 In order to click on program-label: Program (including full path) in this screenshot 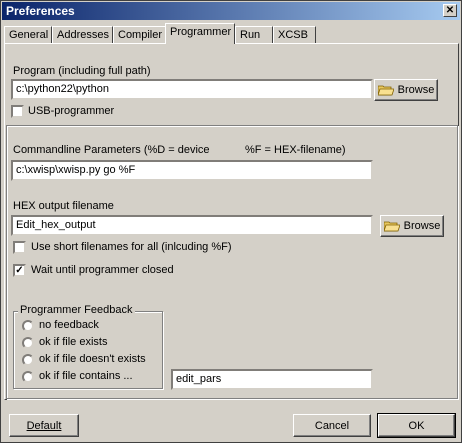, I will do `click(82, 71)`.